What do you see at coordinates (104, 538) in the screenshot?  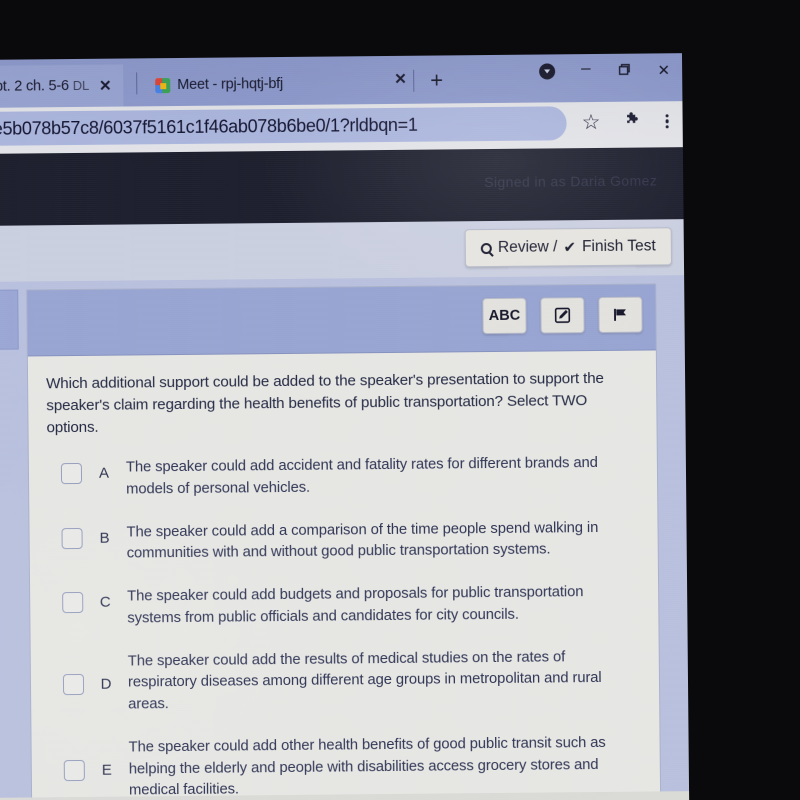 I see `option-letter-b: B` at bounding box center [104, 538].